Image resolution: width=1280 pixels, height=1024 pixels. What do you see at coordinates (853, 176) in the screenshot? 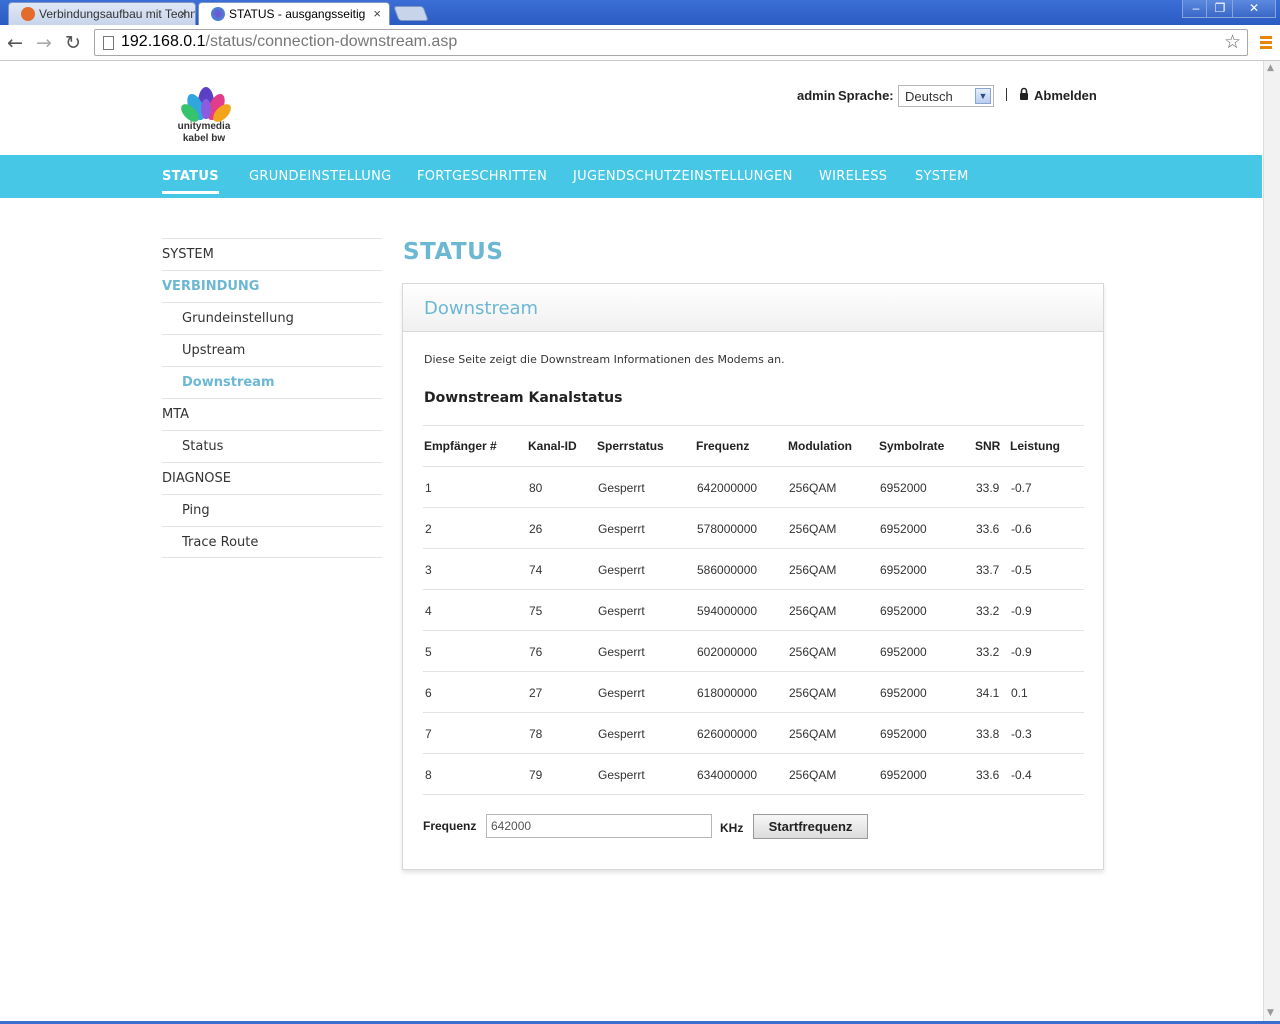
I see `nav-wireless: WIRELESS` at bounding box center [853, 176].